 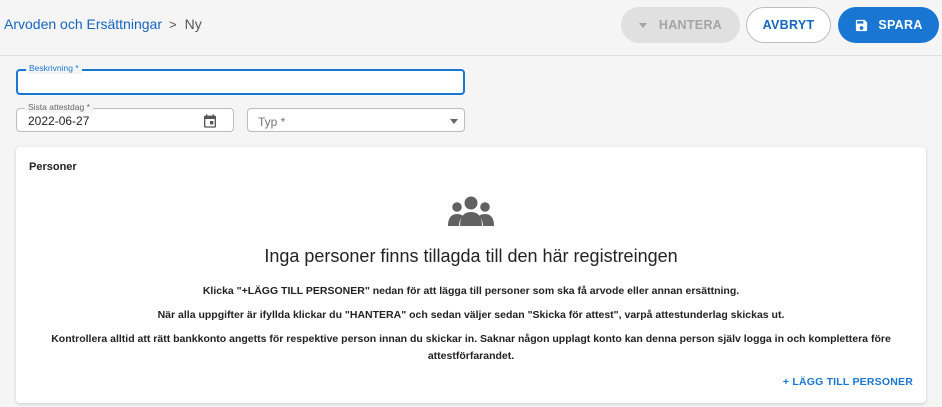 I want to click on manage-button: HANTERA, so click(x=680, y=25).